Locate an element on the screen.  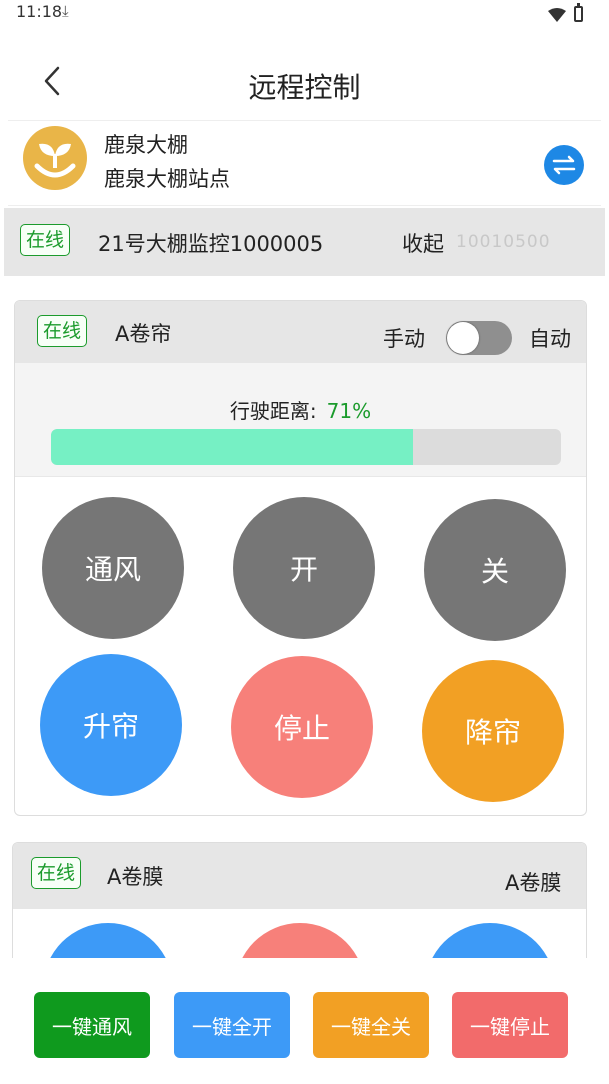
lower-curtain-button: 降帘 is located at coordinates (493, 731).